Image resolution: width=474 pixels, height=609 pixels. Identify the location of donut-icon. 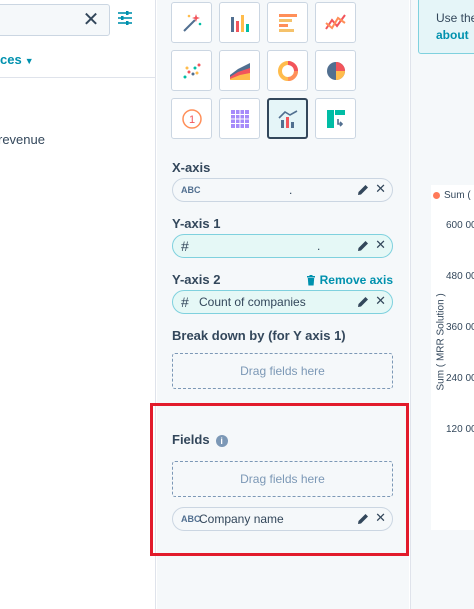
(287, 70).